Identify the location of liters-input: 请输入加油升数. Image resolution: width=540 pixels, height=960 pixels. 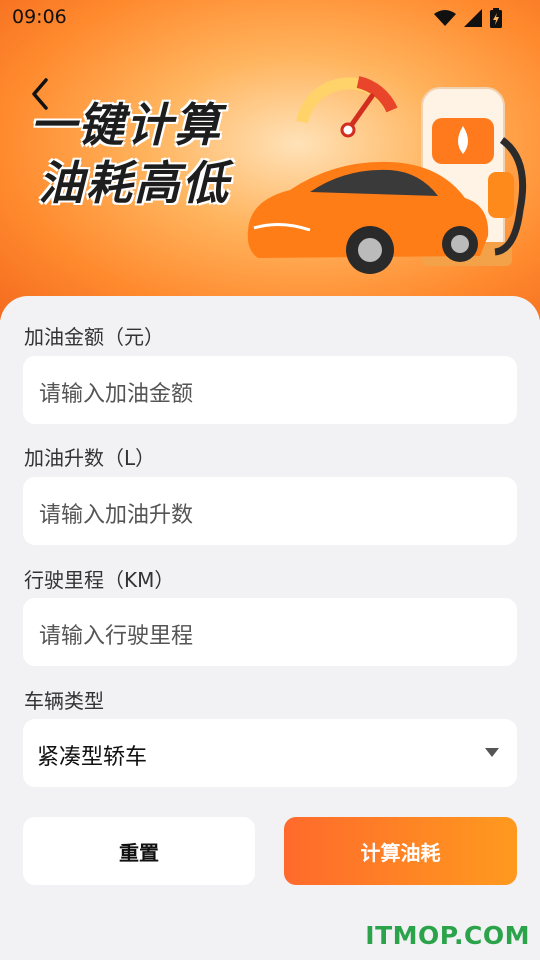
(270, 511).